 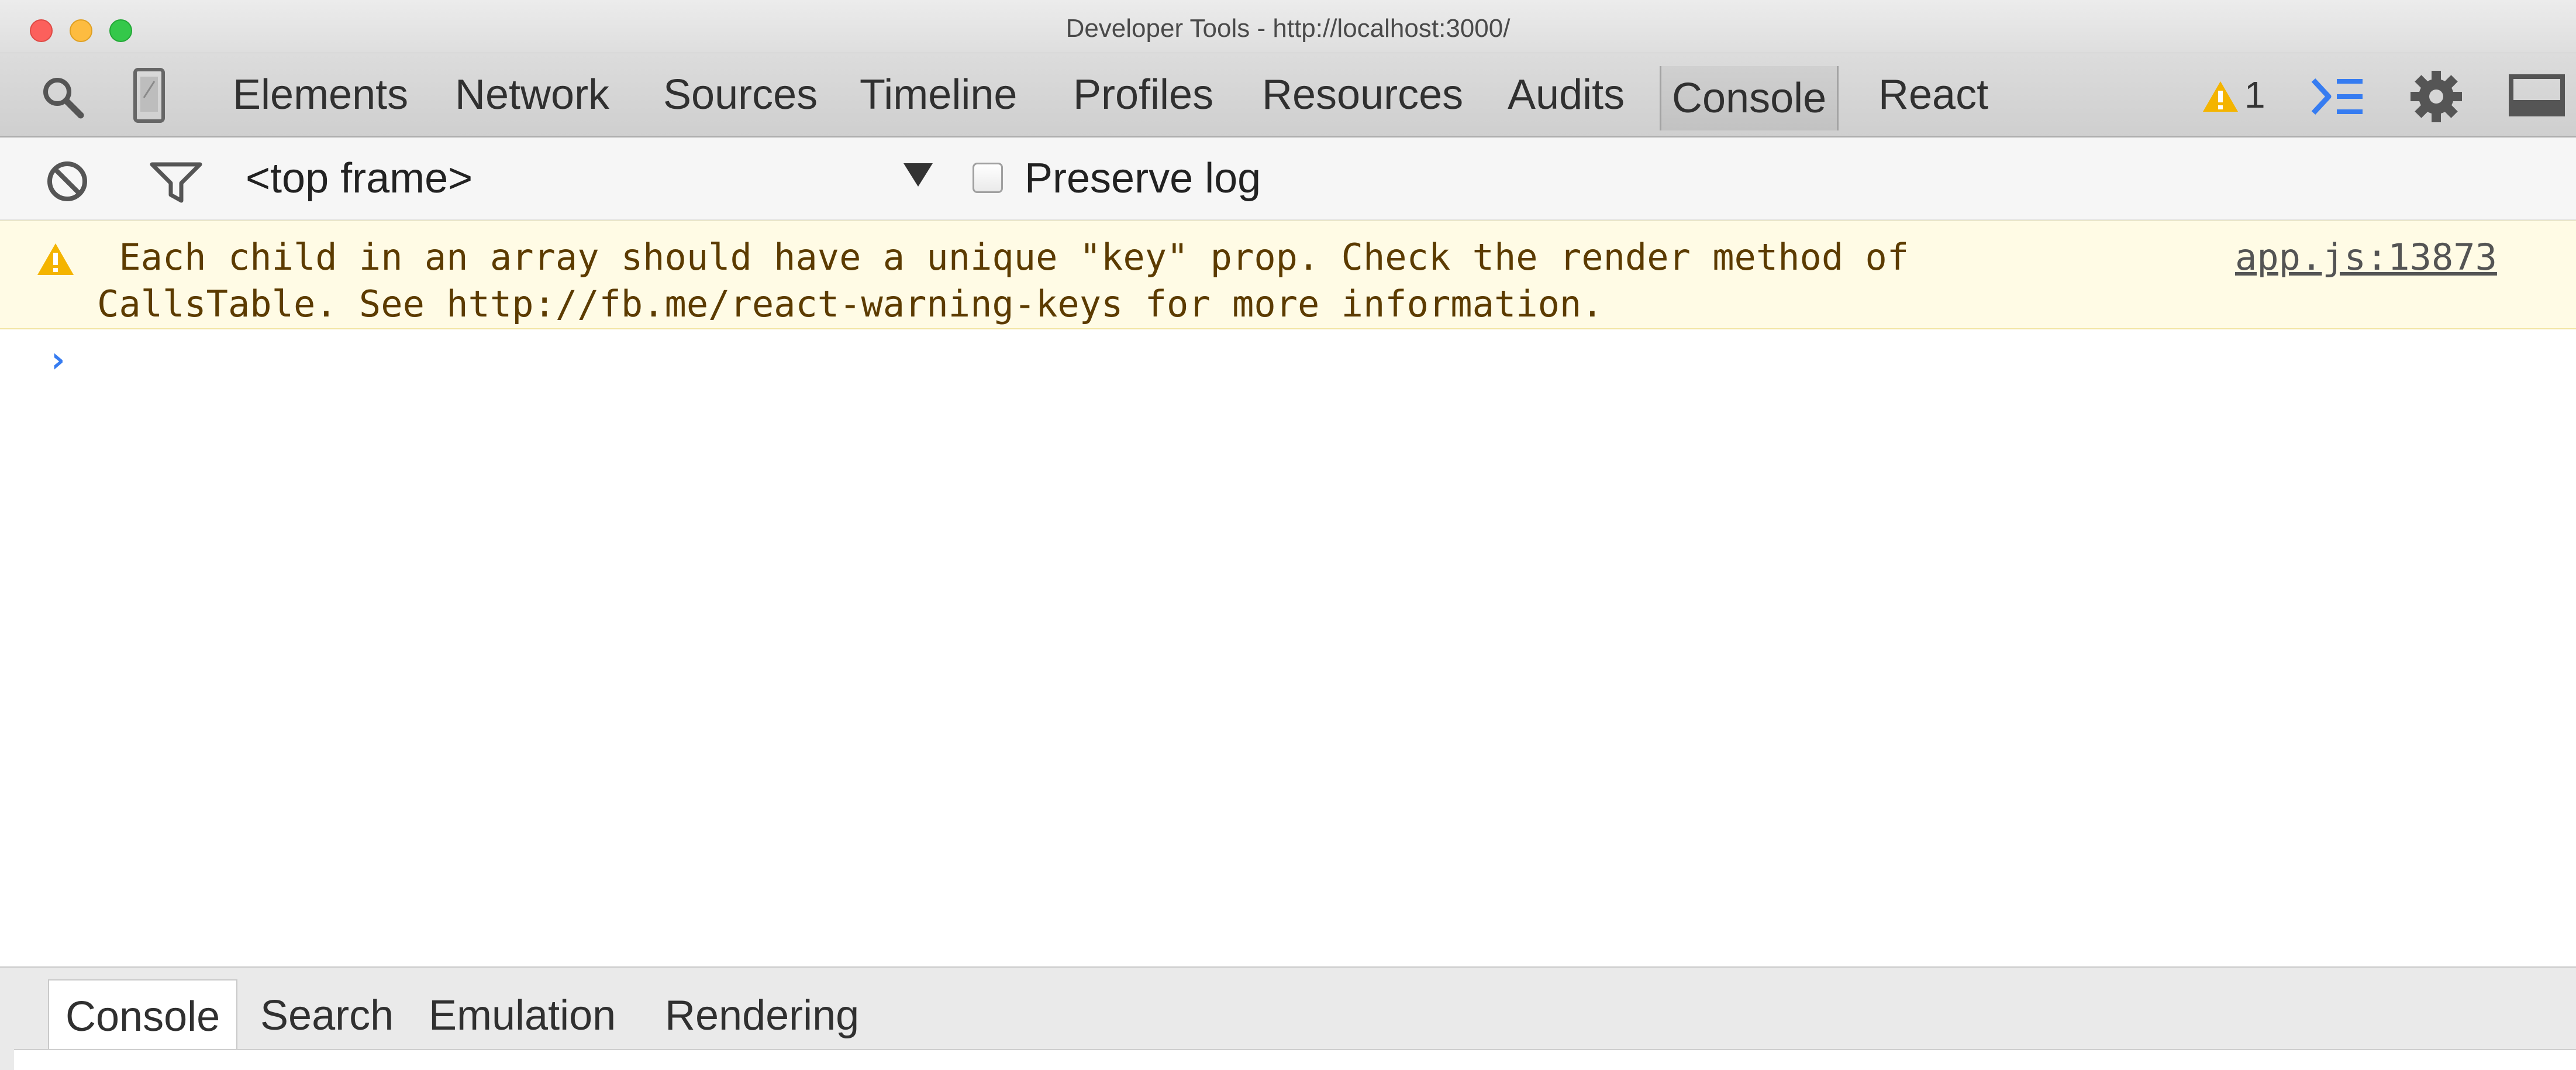 I want to click on drawer-tab-emulation: Emulation, so click(x=522, y=1015).